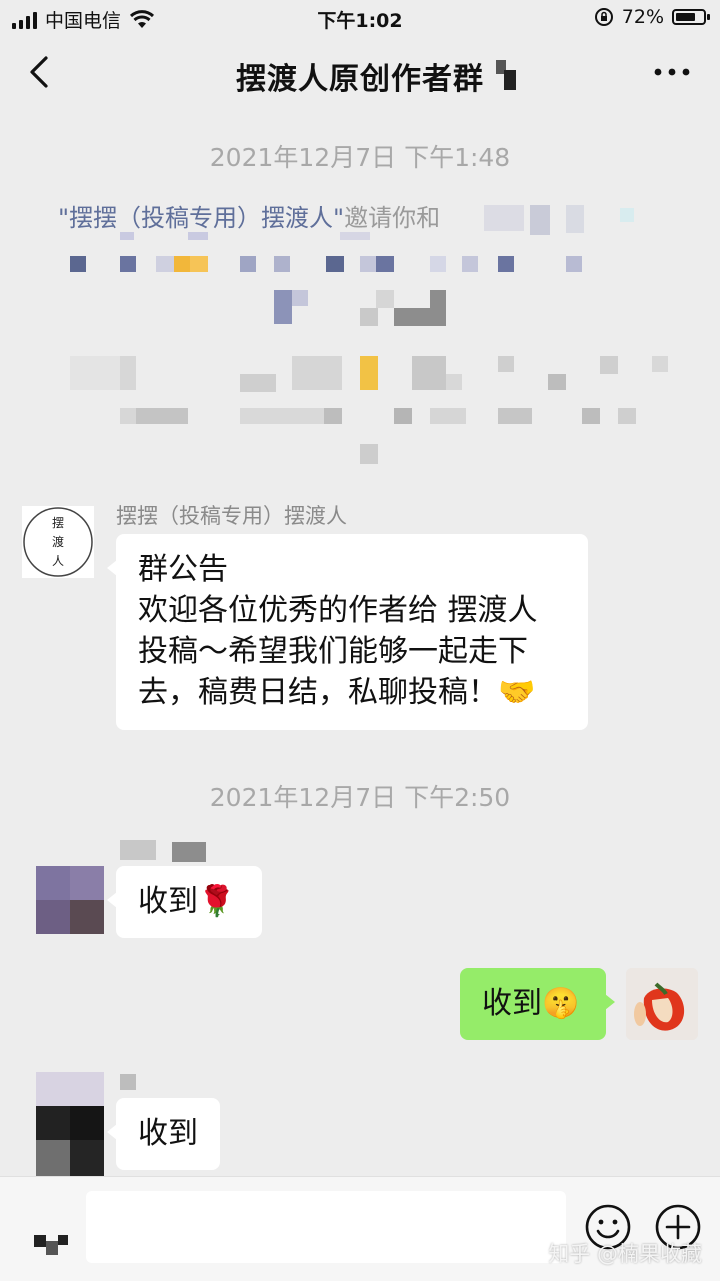 The height and width of the screenshot is (1281, 720). I want to click on battery-fill, so click(685, 17).